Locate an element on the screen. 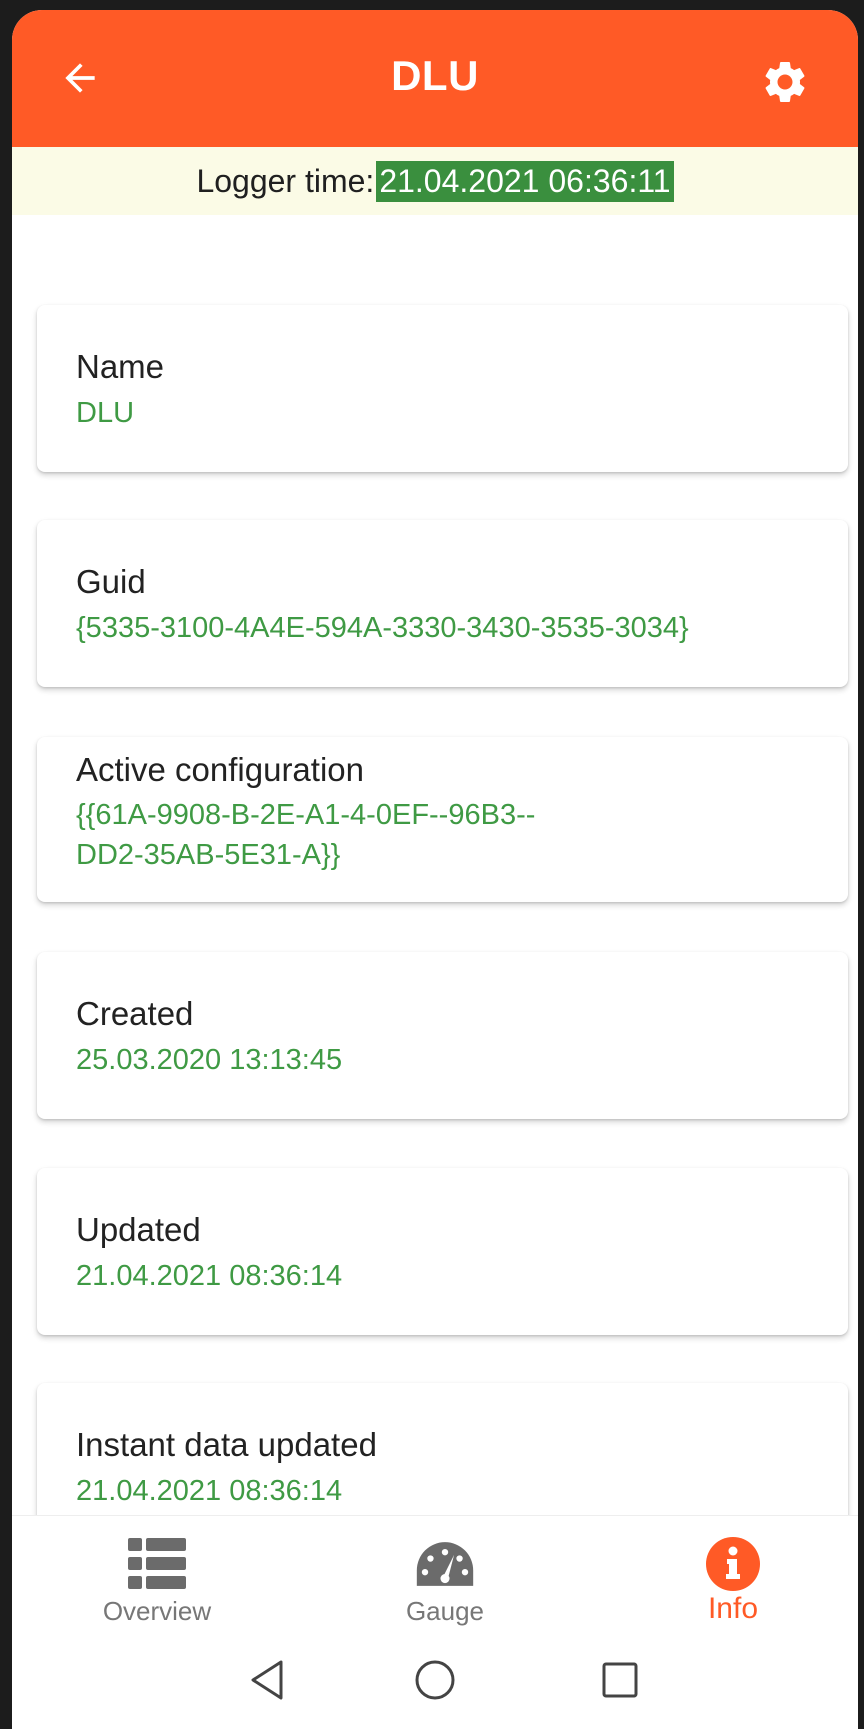 The height and width of the screenshot is (1729, 864). settings-button is located at coordinates (785, 82).